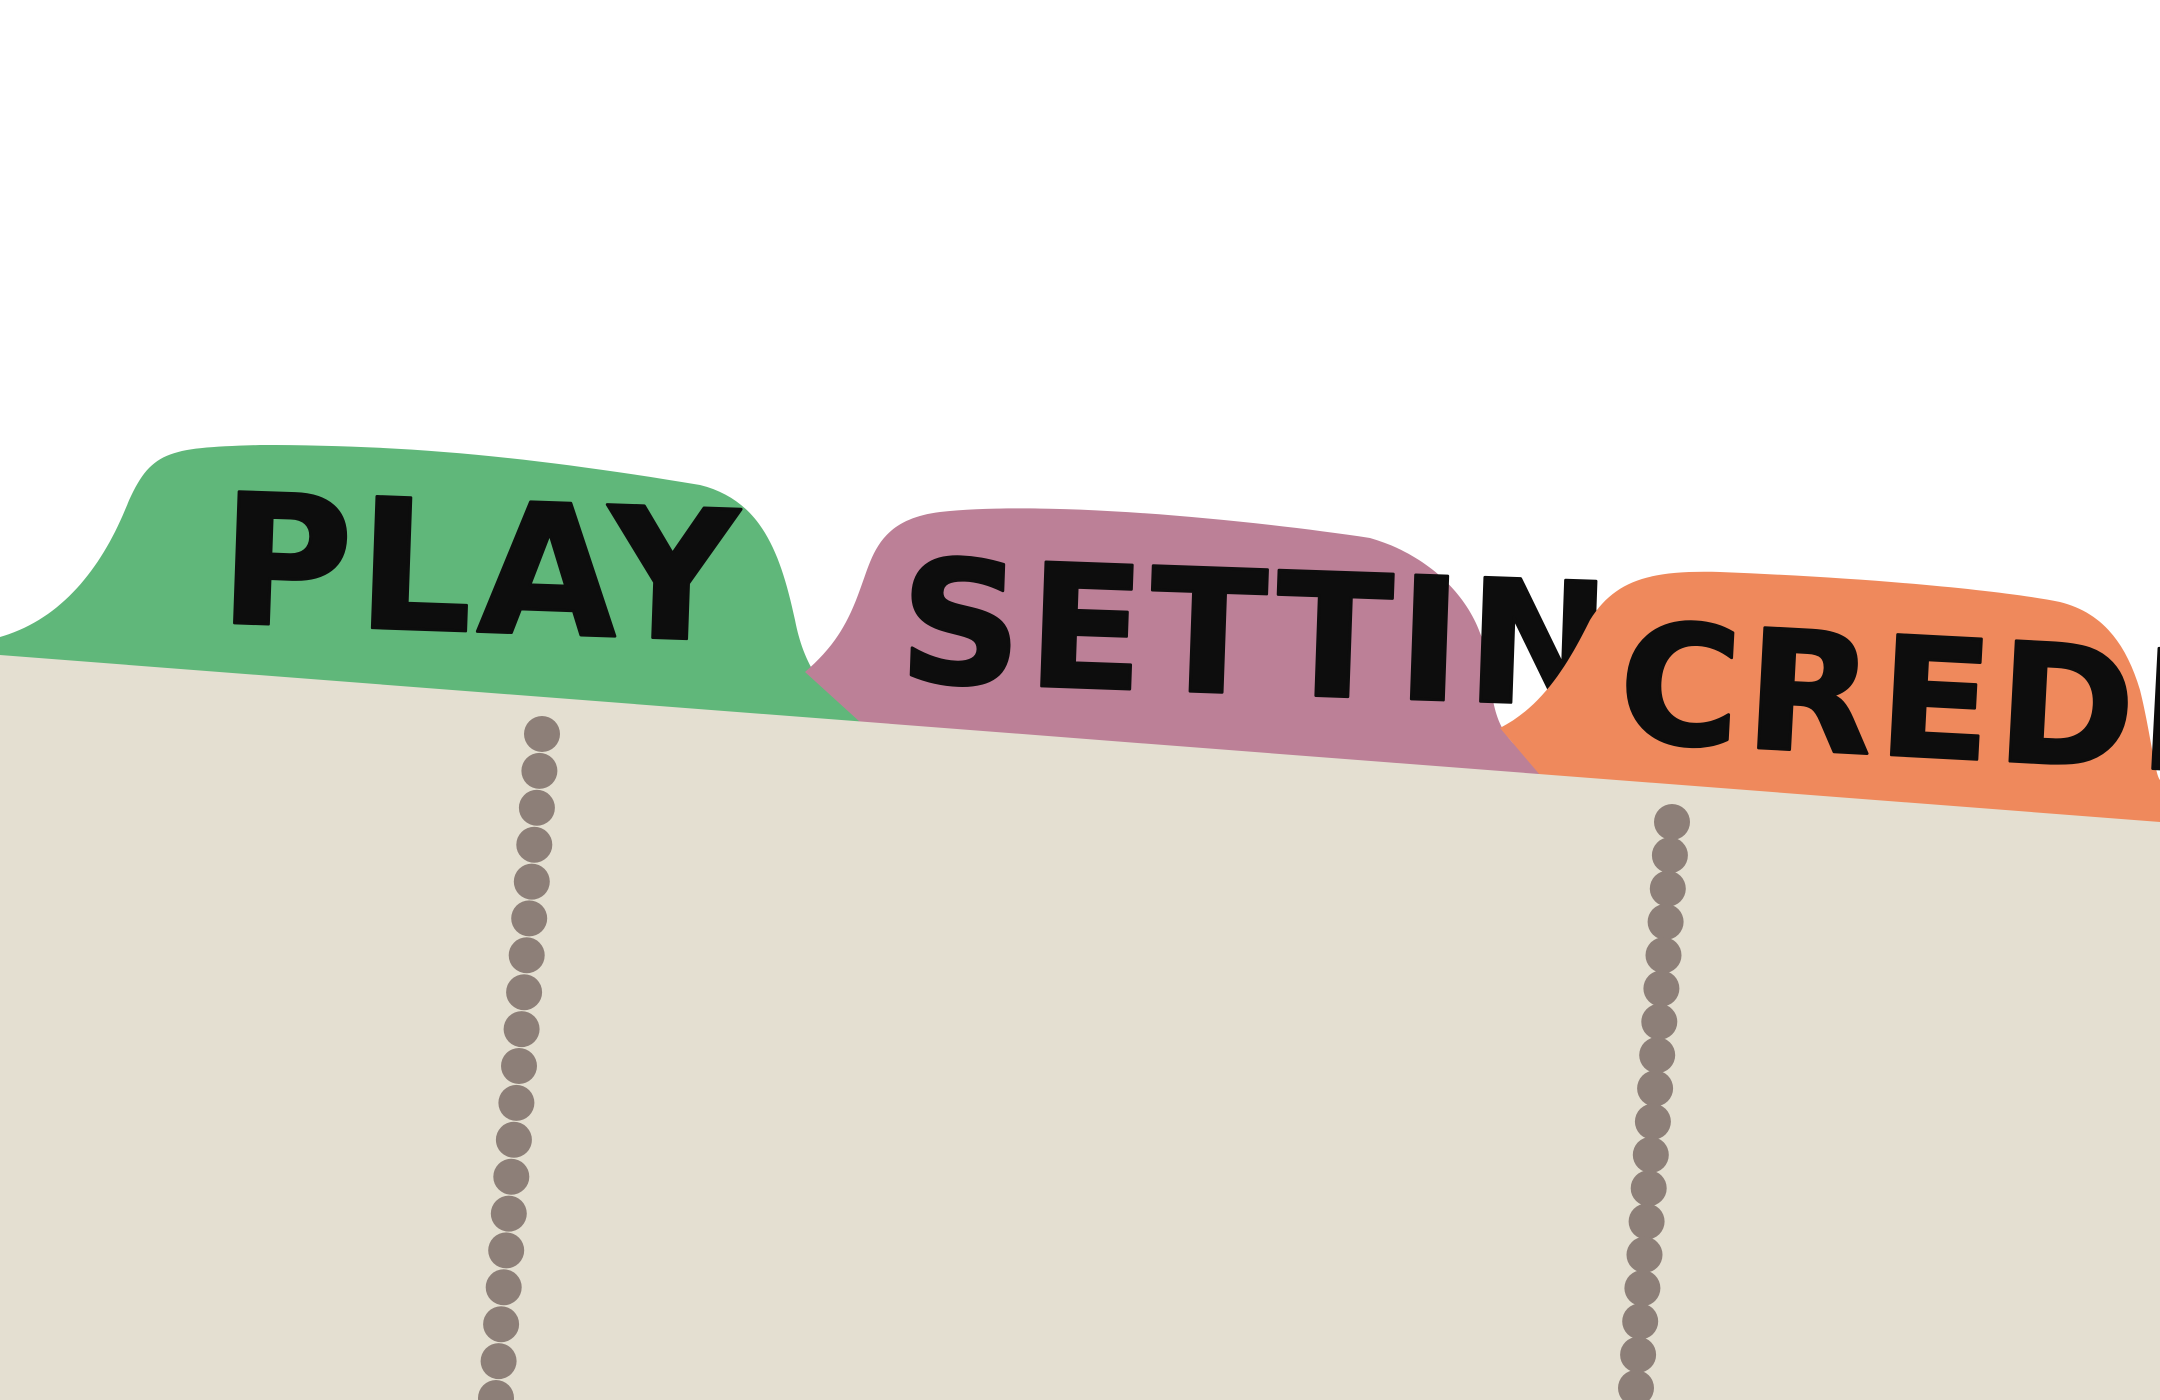 The image size is (2160, 1400). I want to click on tab-play-label: PLAY, so click(482, 569).